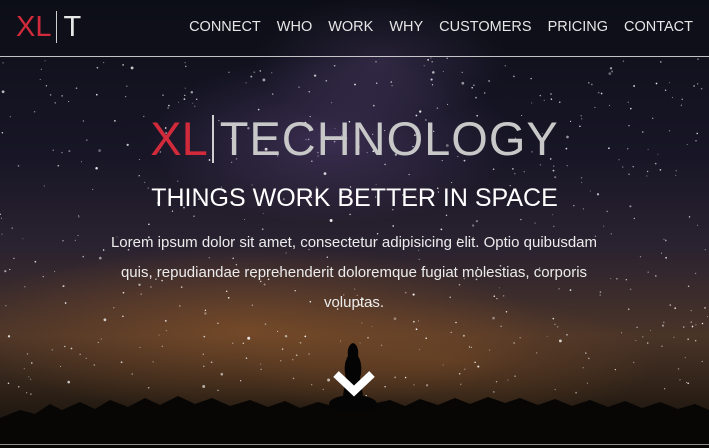 The image size is (709, 448). I want to click on nav-link-customers: CUSTOMERS, so click(485, 27).